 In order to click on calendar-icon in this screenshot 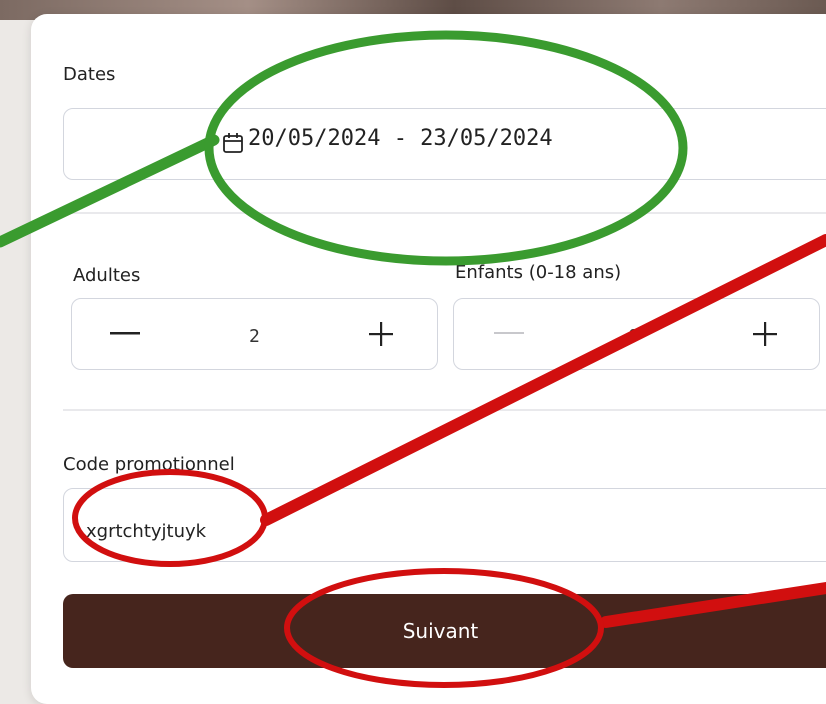, I will do `click(233, 145)`.